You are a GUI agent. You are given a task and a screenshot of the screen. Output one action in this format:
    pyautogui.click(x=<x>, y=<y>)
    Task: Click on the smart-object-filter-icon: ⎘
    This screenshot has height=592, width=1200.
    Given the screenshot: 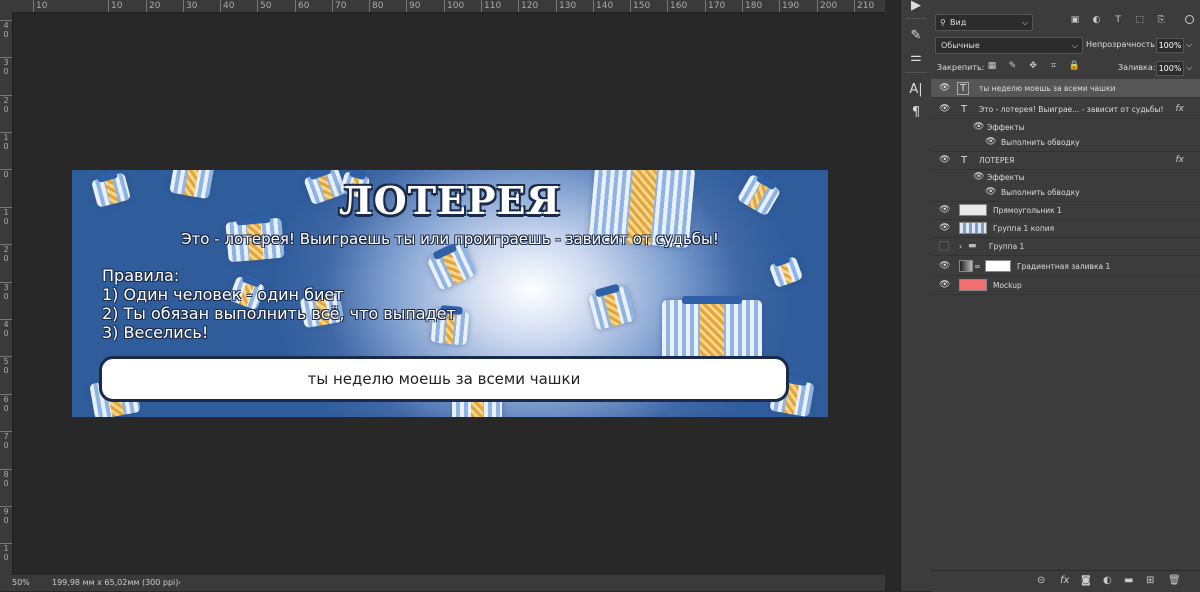 What is the action you would take?
    pyautogui.click(x=1161, y=20)
    